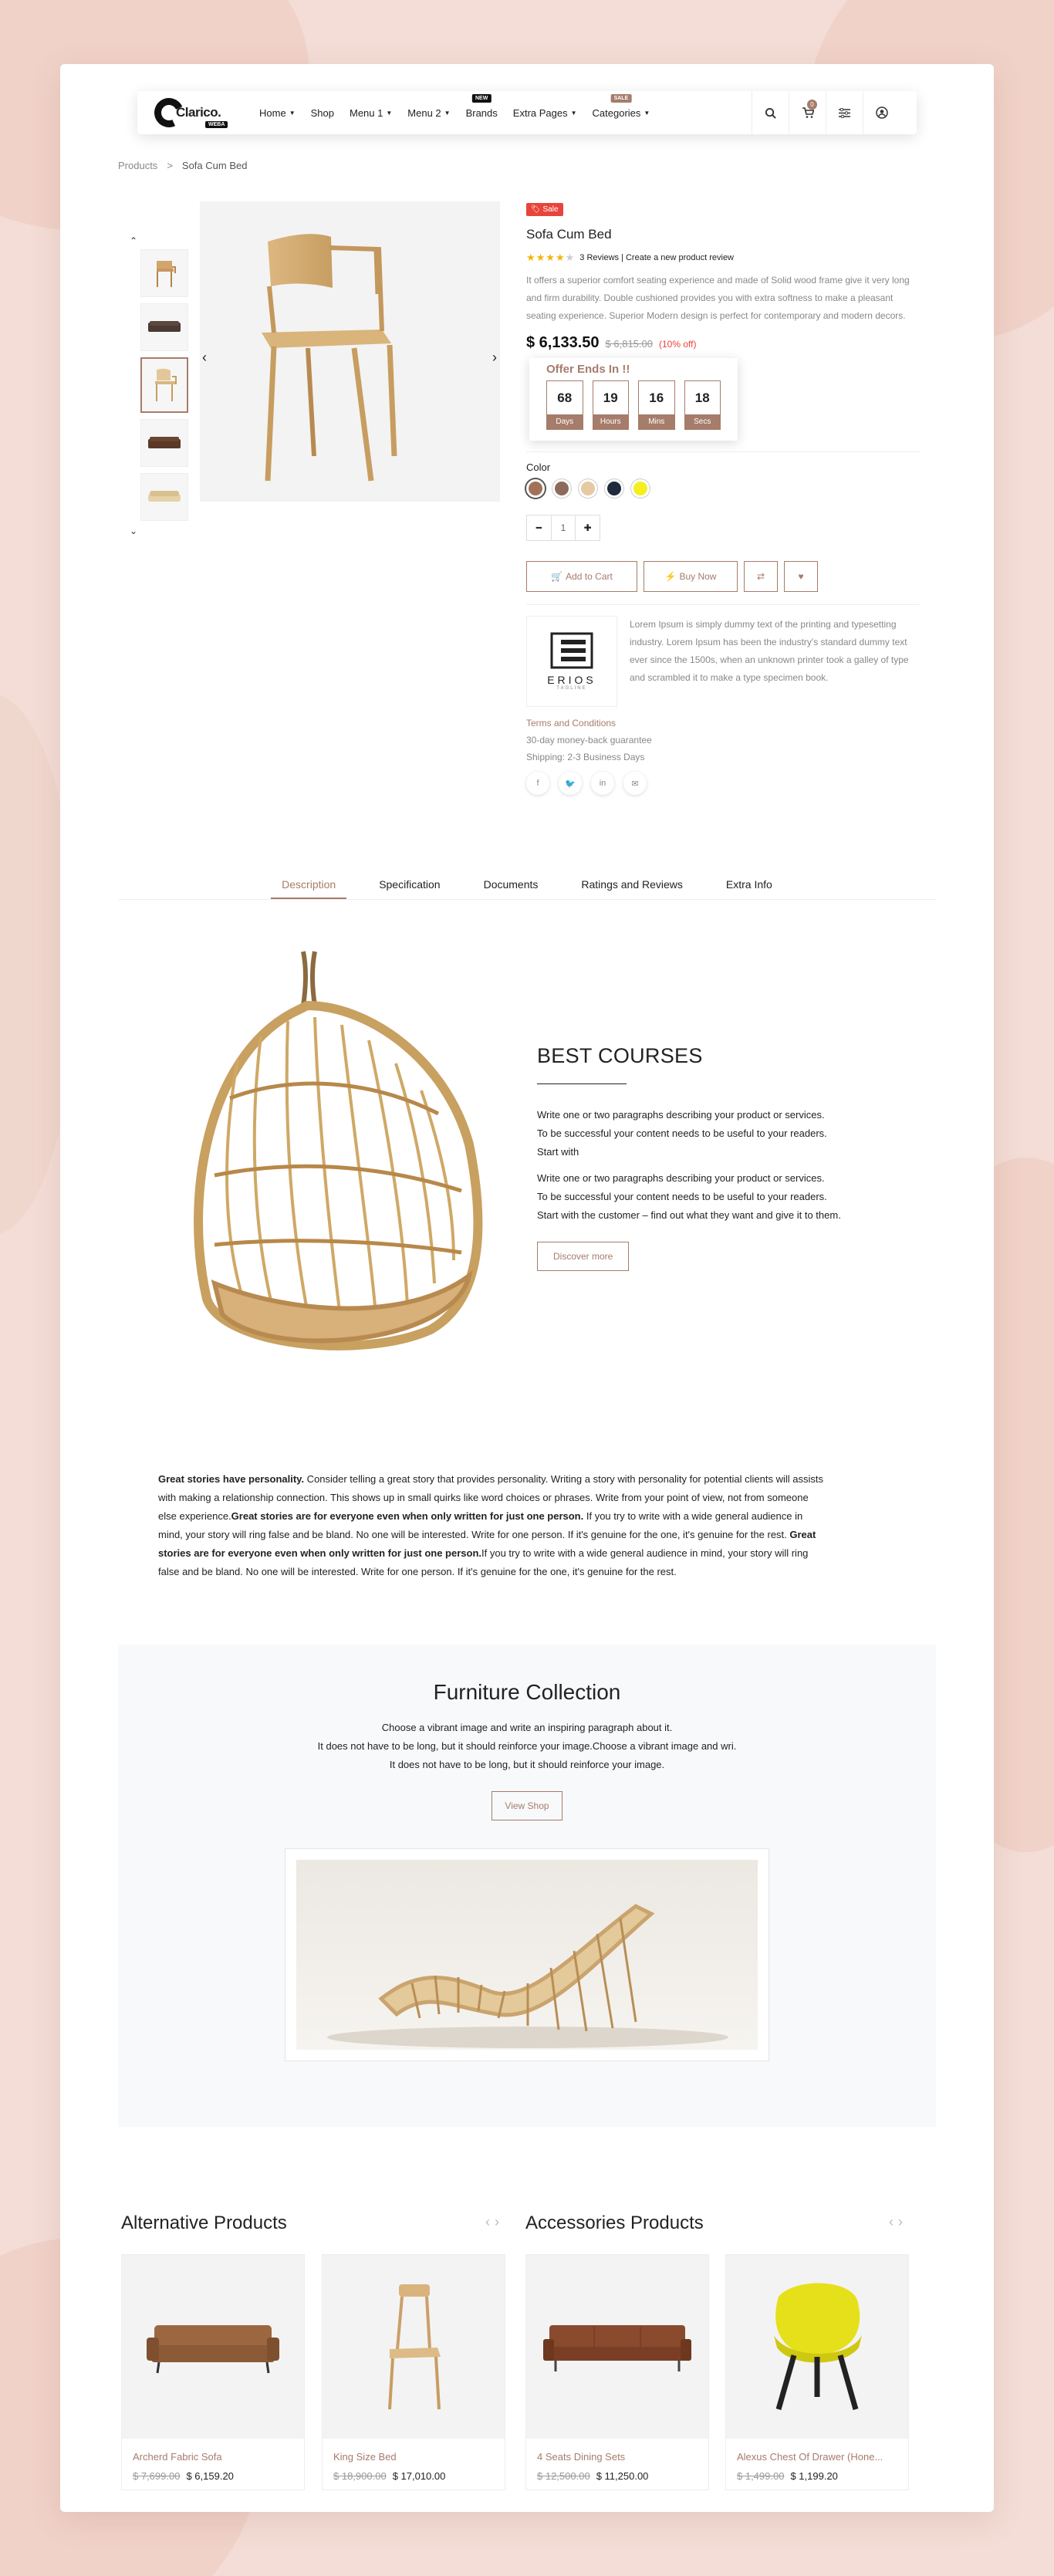 The height and width of the screenshot is (2576, 1054). Describe the element at coordinates (563, 342) in the screenshot. I see `price: $ 6,133.50` at that location.